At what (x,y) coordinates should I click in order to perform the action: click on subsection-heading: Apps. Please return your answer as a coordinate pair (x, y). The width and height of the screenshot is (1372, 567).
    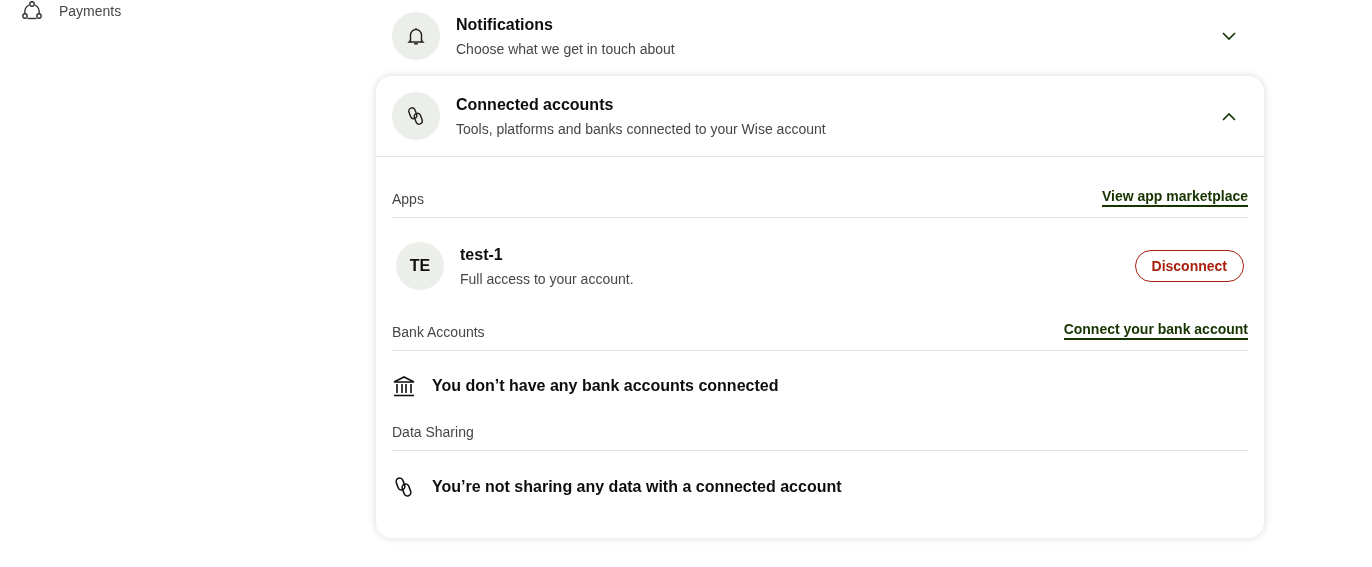
    Looking at the image, I should click on (408, 199).